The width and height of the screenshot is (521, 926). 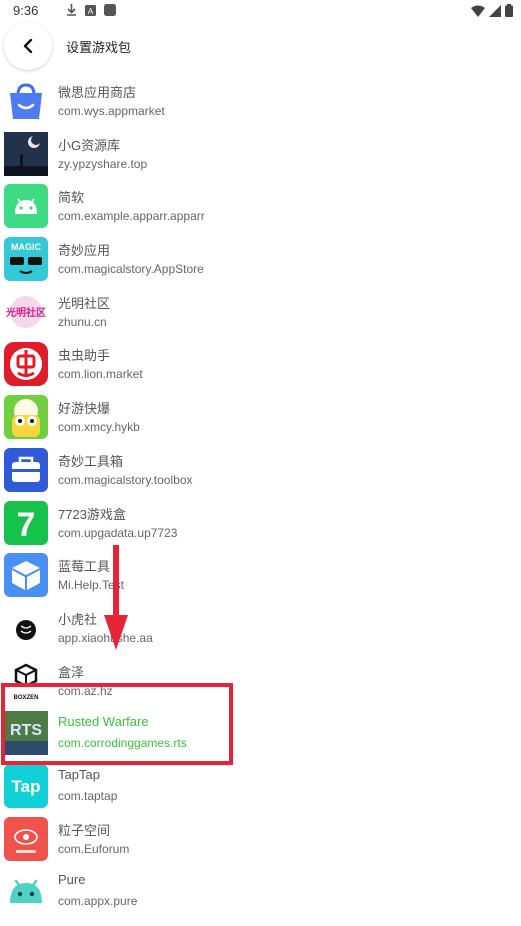 What do you see at coordinates (26, 891) in the screenshot?
I see `pure-android-icon` at bounding box center [26, 891].